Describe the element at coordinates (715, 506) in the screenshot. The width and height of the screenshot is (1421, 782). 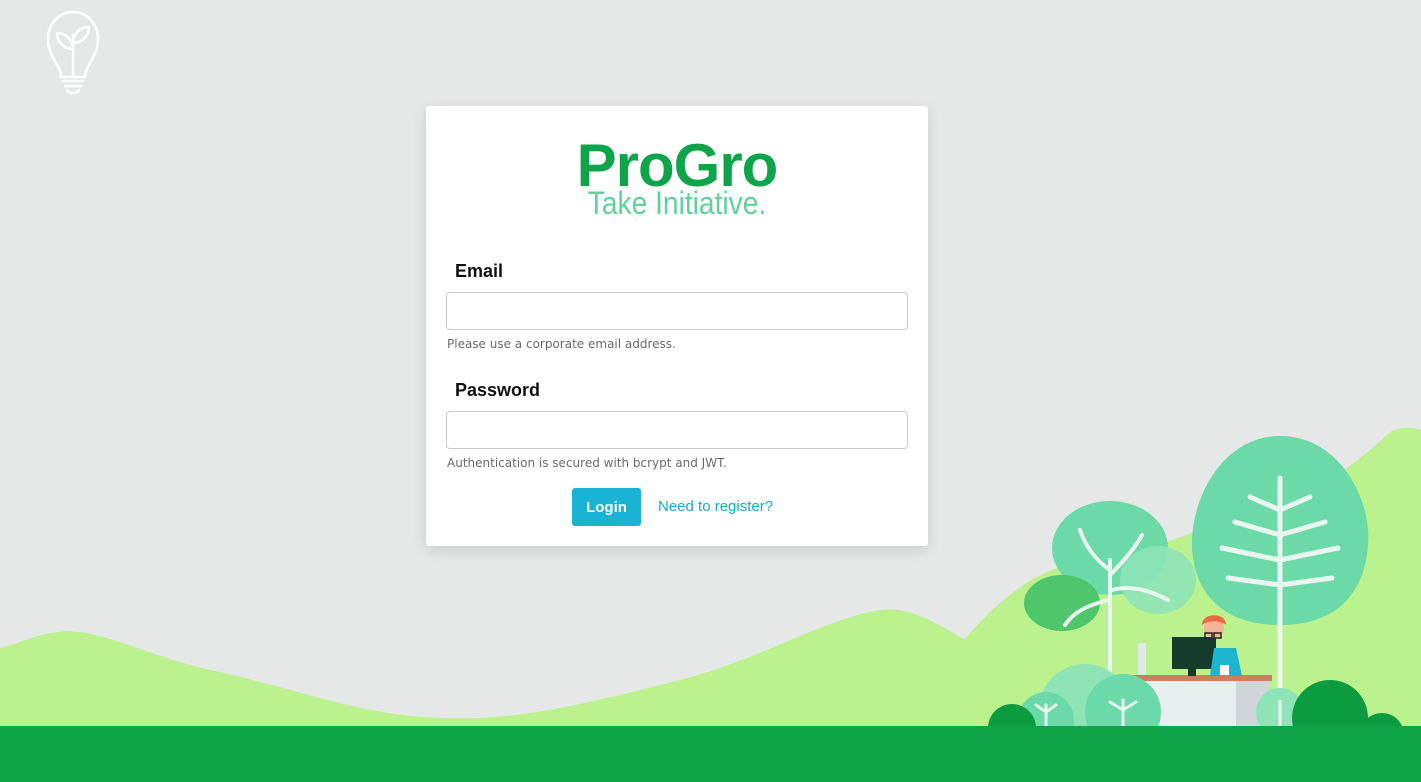
I see `register-link: Need to register?` at that location.